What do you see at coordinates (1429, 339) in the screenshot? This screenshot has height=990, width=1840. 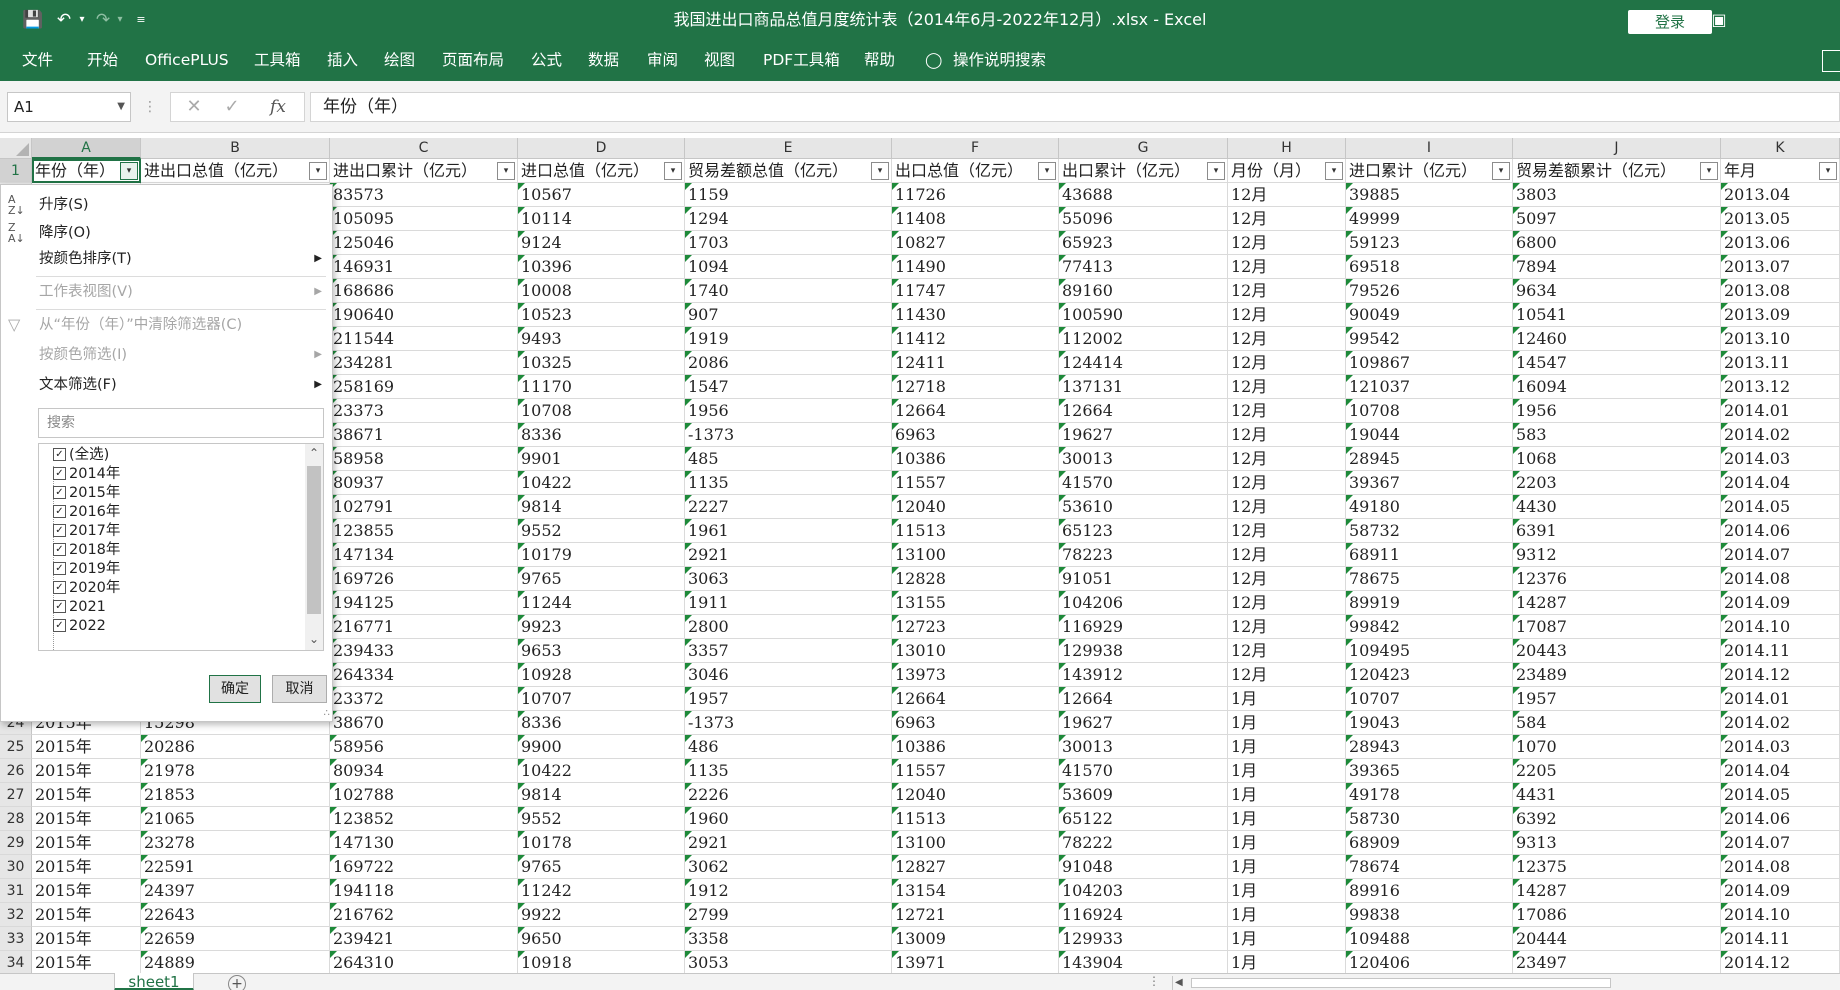 I see `data-cell: 99542` at bounding box center [1429, 339].